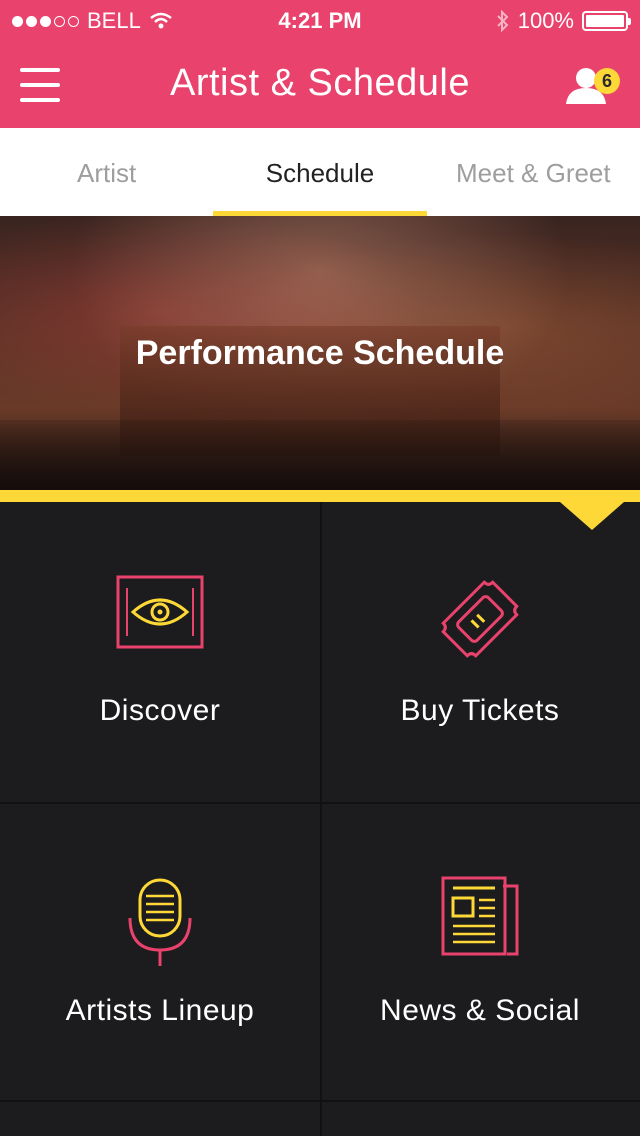 Image resolution: width=640 pixels, height=1136 pixels. I want to click on notification-badge: 6, so click(607, 81).